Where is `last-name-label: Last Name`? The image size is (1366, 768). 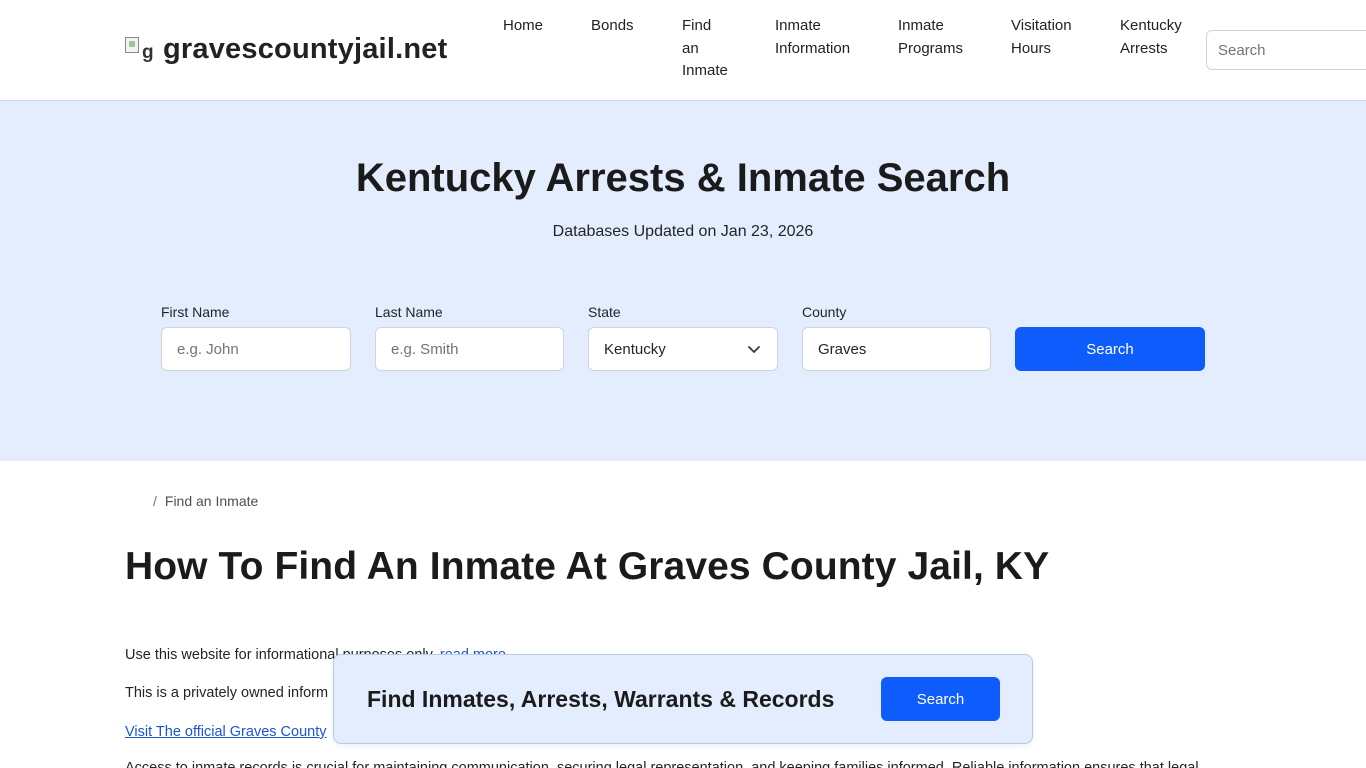 last-name-label: Last Name is located at coordinates (409, 312).